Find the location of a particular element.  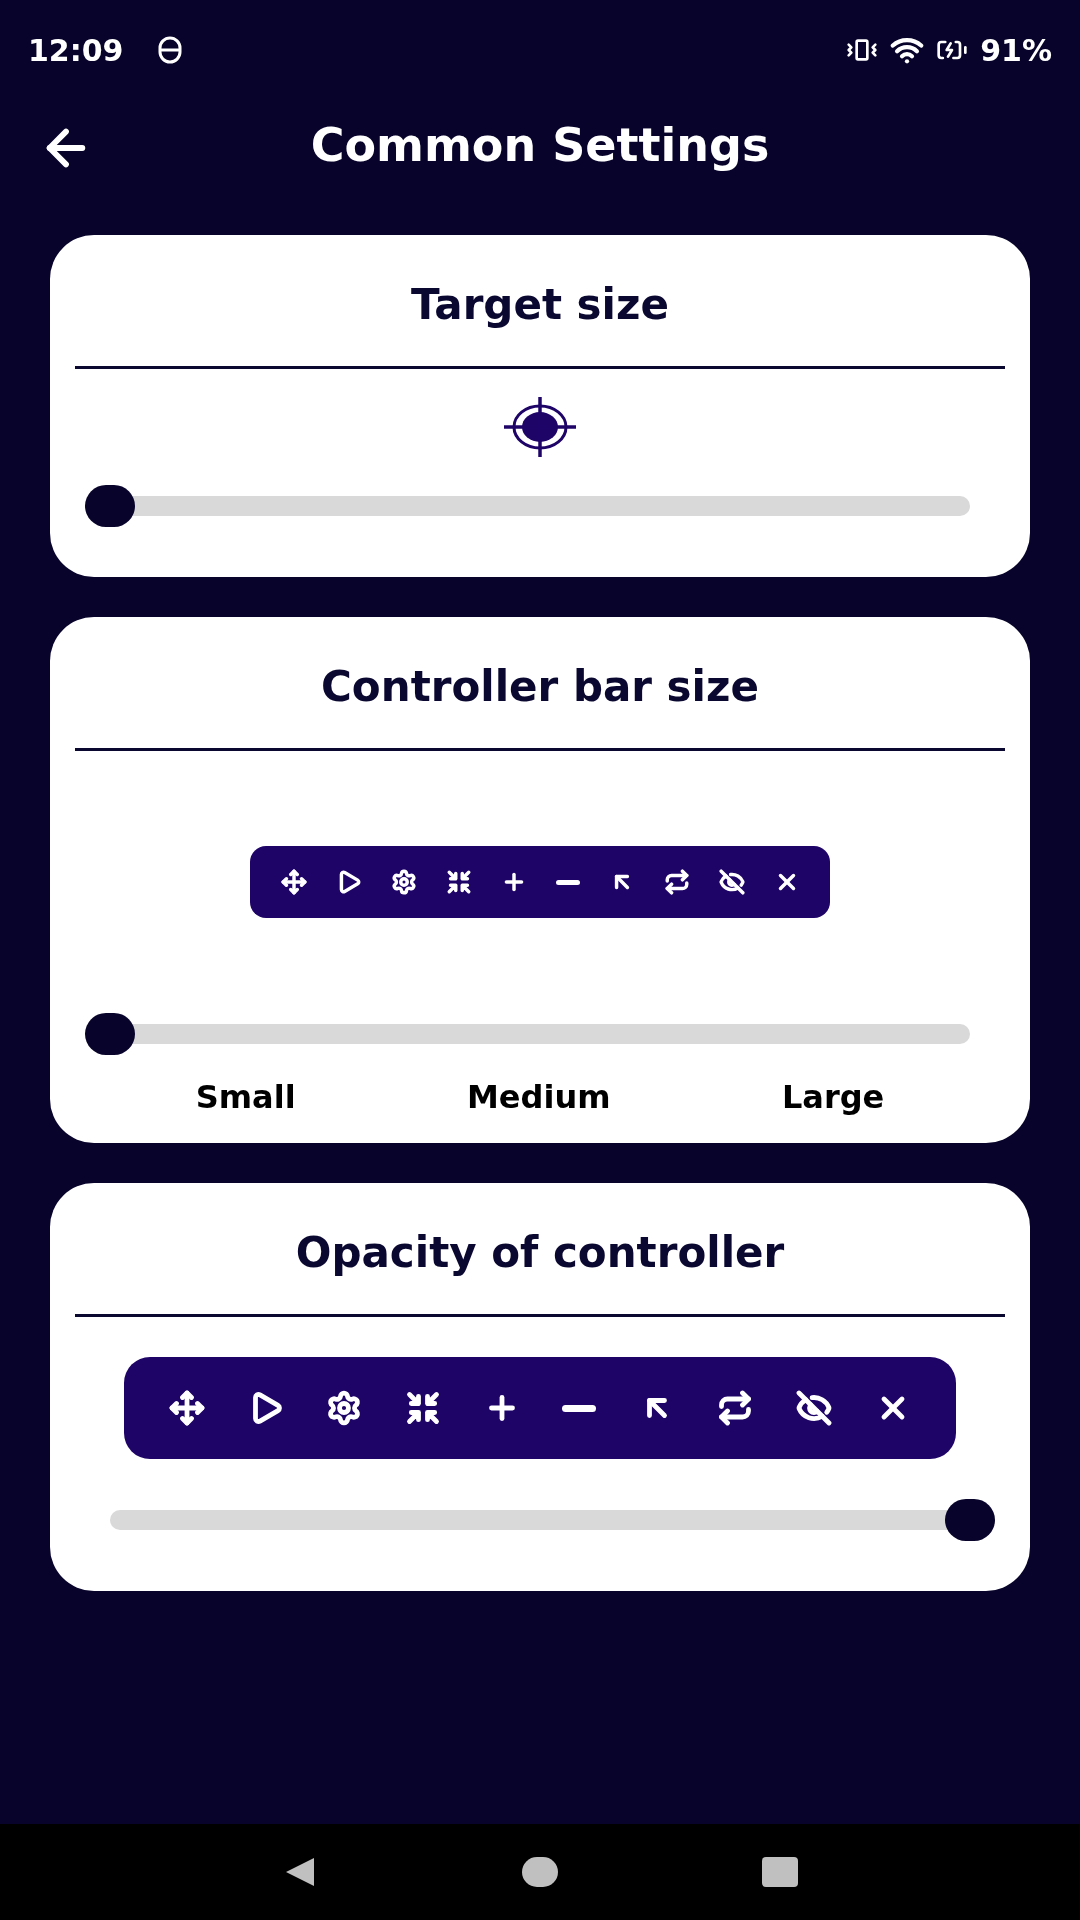

scale-label: Small is located at coordinates (245, 1097).